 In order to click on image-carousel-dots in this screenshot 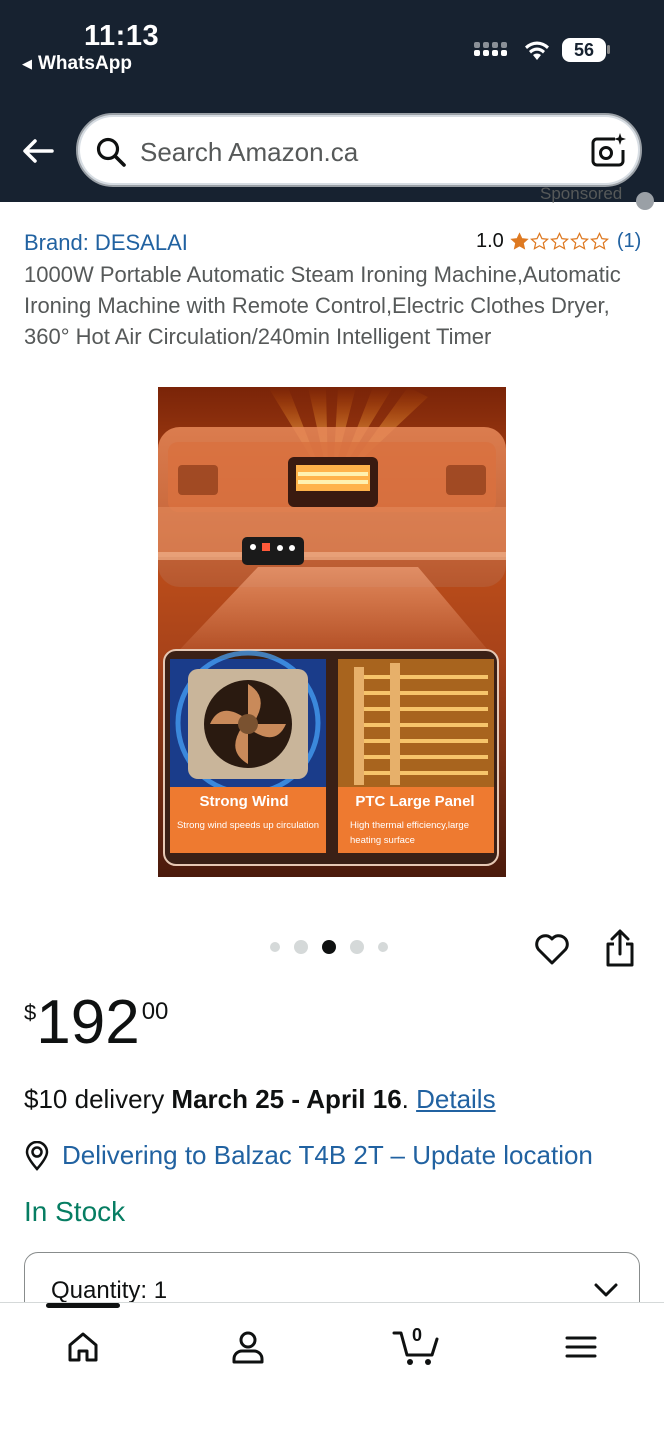, I will do `click(336, 947)`.